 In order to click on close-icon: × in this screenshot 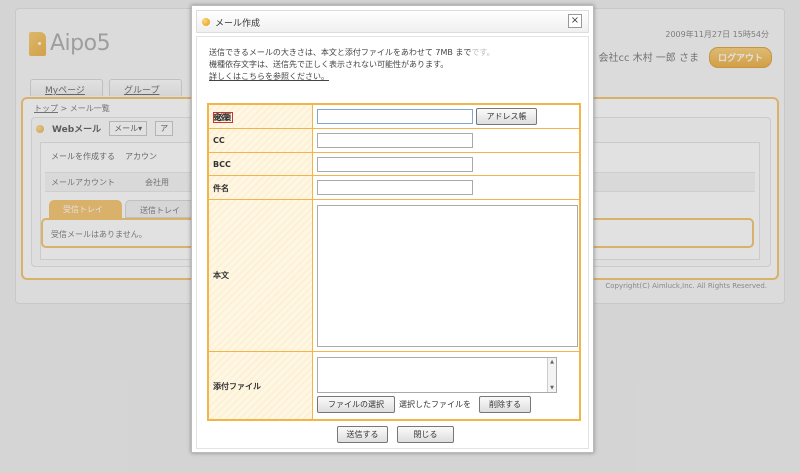, I will do `click(575, 21)`.